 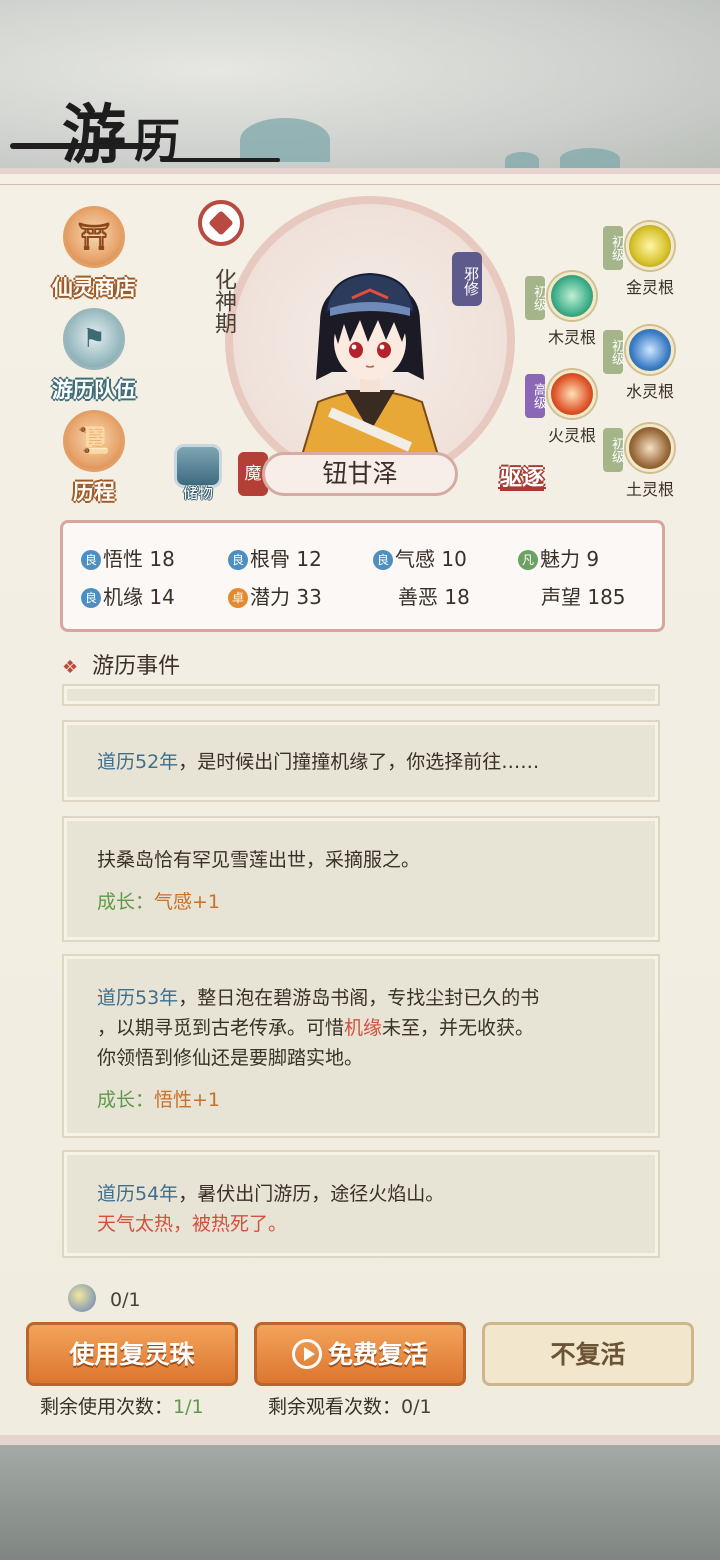 What do you see at coordinates (649, 489) in the screenshot?
I see `root-name: 土灵根` at bounding box center [649, 489].